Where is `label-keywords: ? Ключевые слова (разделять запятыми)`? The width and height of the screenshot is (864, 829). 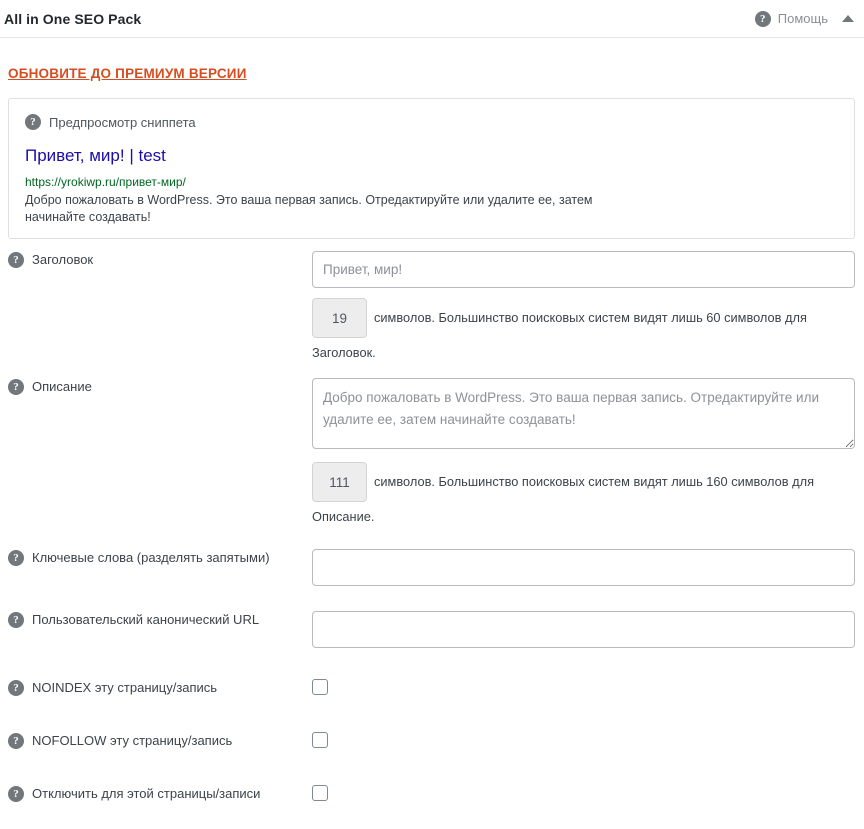 label-keywords: ? Ключевые слова (разделять запятыми) is located at coordinates (156, 558).